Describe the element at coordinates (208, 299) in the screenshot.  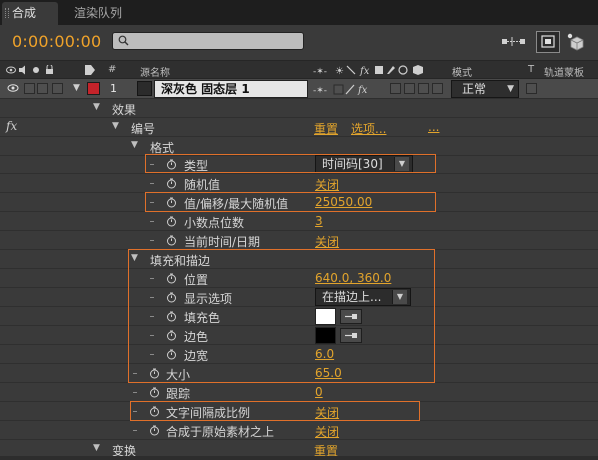
I see `property-label: 显示选项` at that location.